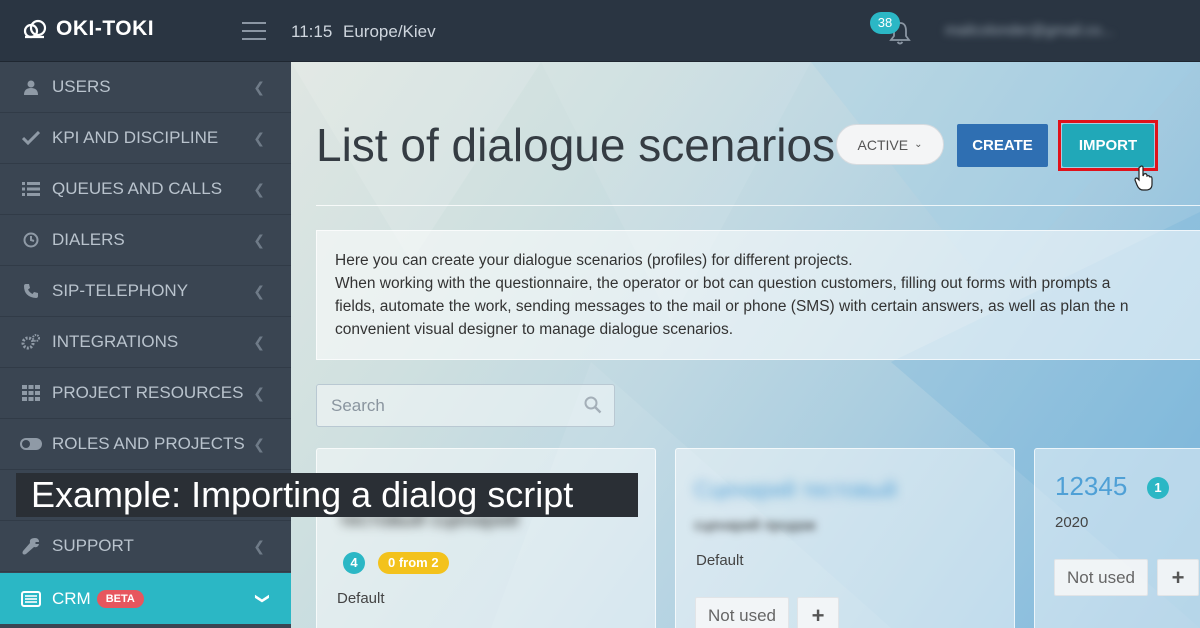 The height and width of the screenshot is (628, 1200). I want to click on sidebar-item-label: SIP-TELEPHONY, so click(120, 290).